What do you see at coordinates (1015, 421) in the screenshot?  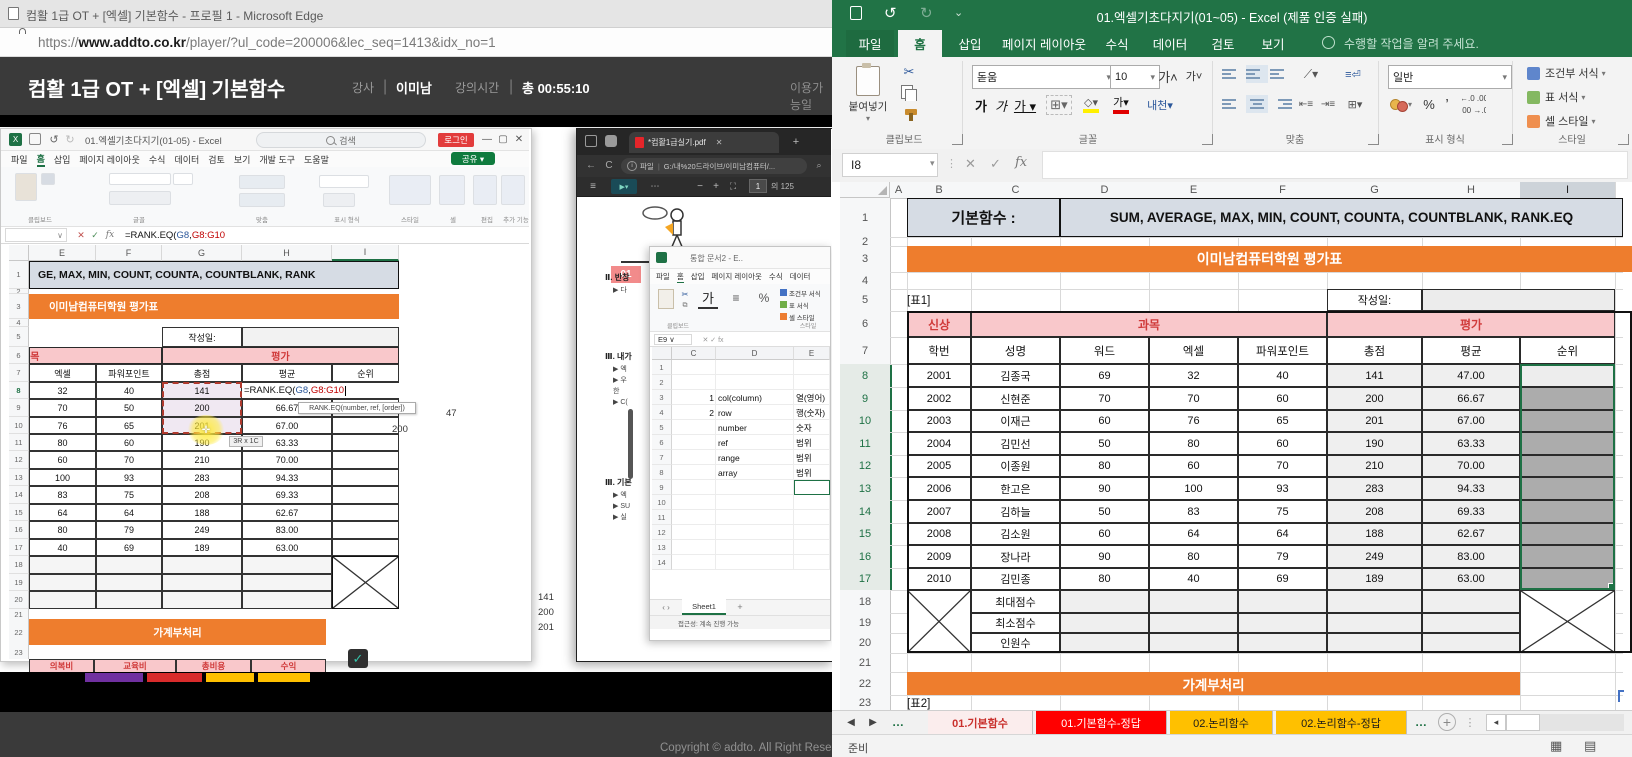 I see `cell-name-r10: 이재근` at bounding box center [1015, 421].